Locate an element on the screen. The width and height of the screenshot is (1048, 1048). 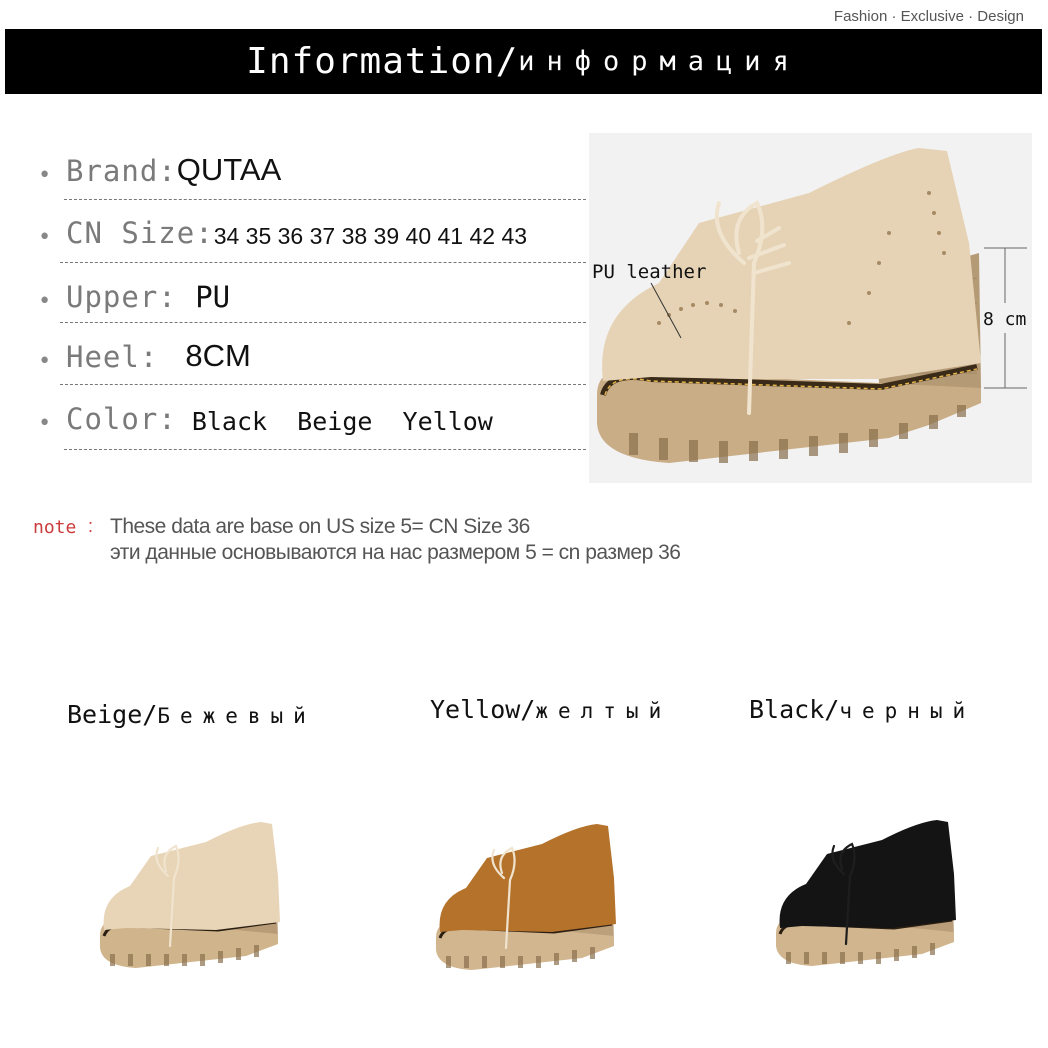
material-label: PU leather is located at coordinates (649, 272).